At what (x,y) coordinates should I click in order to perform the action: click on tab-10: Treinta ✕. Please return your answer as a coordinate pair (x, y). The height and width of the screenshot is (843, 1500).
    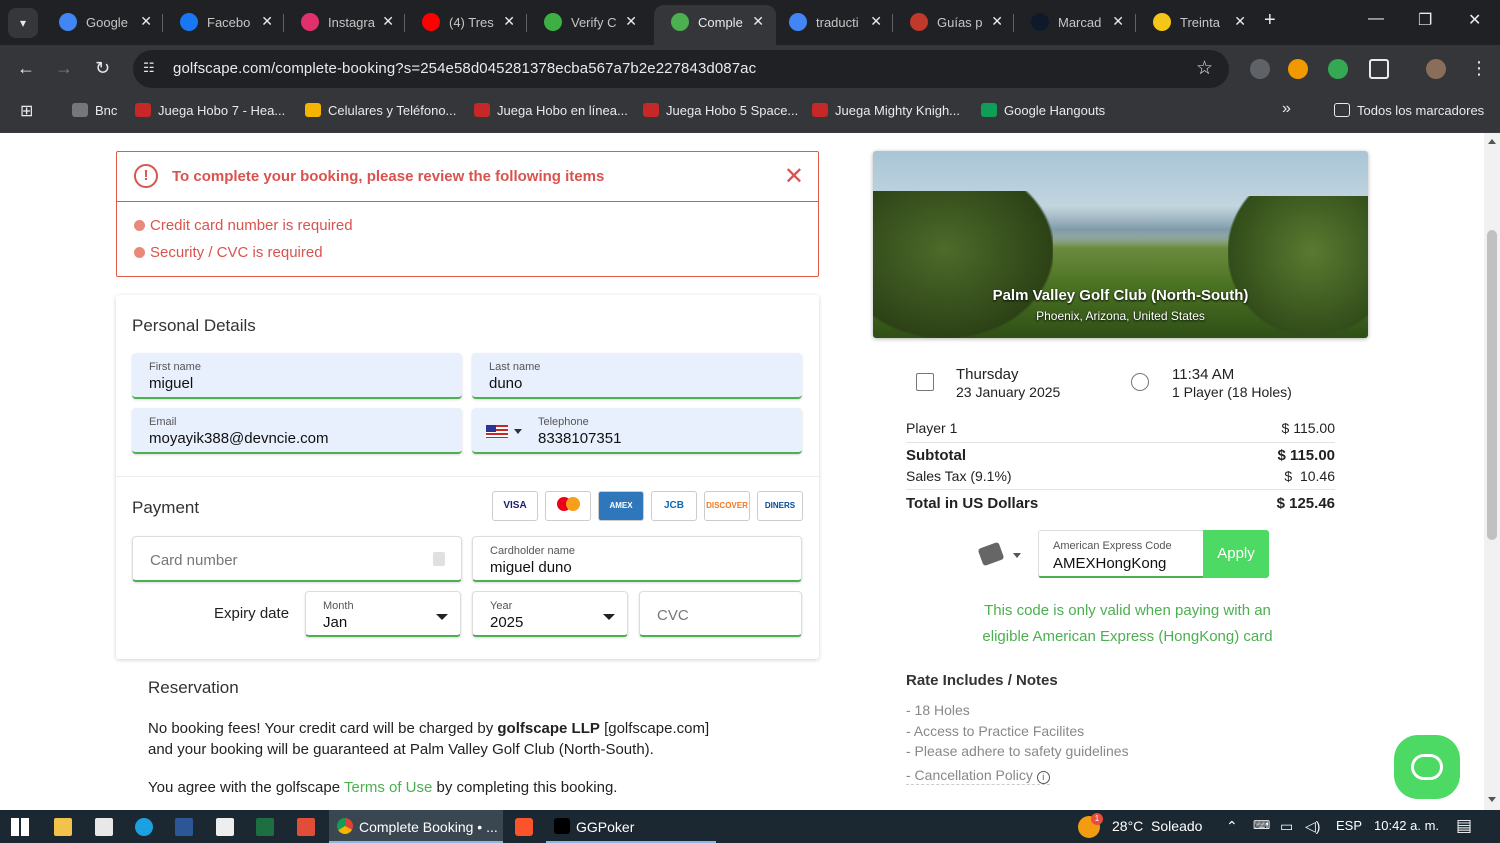
    Looking at the image, I should click on (1197, 22).